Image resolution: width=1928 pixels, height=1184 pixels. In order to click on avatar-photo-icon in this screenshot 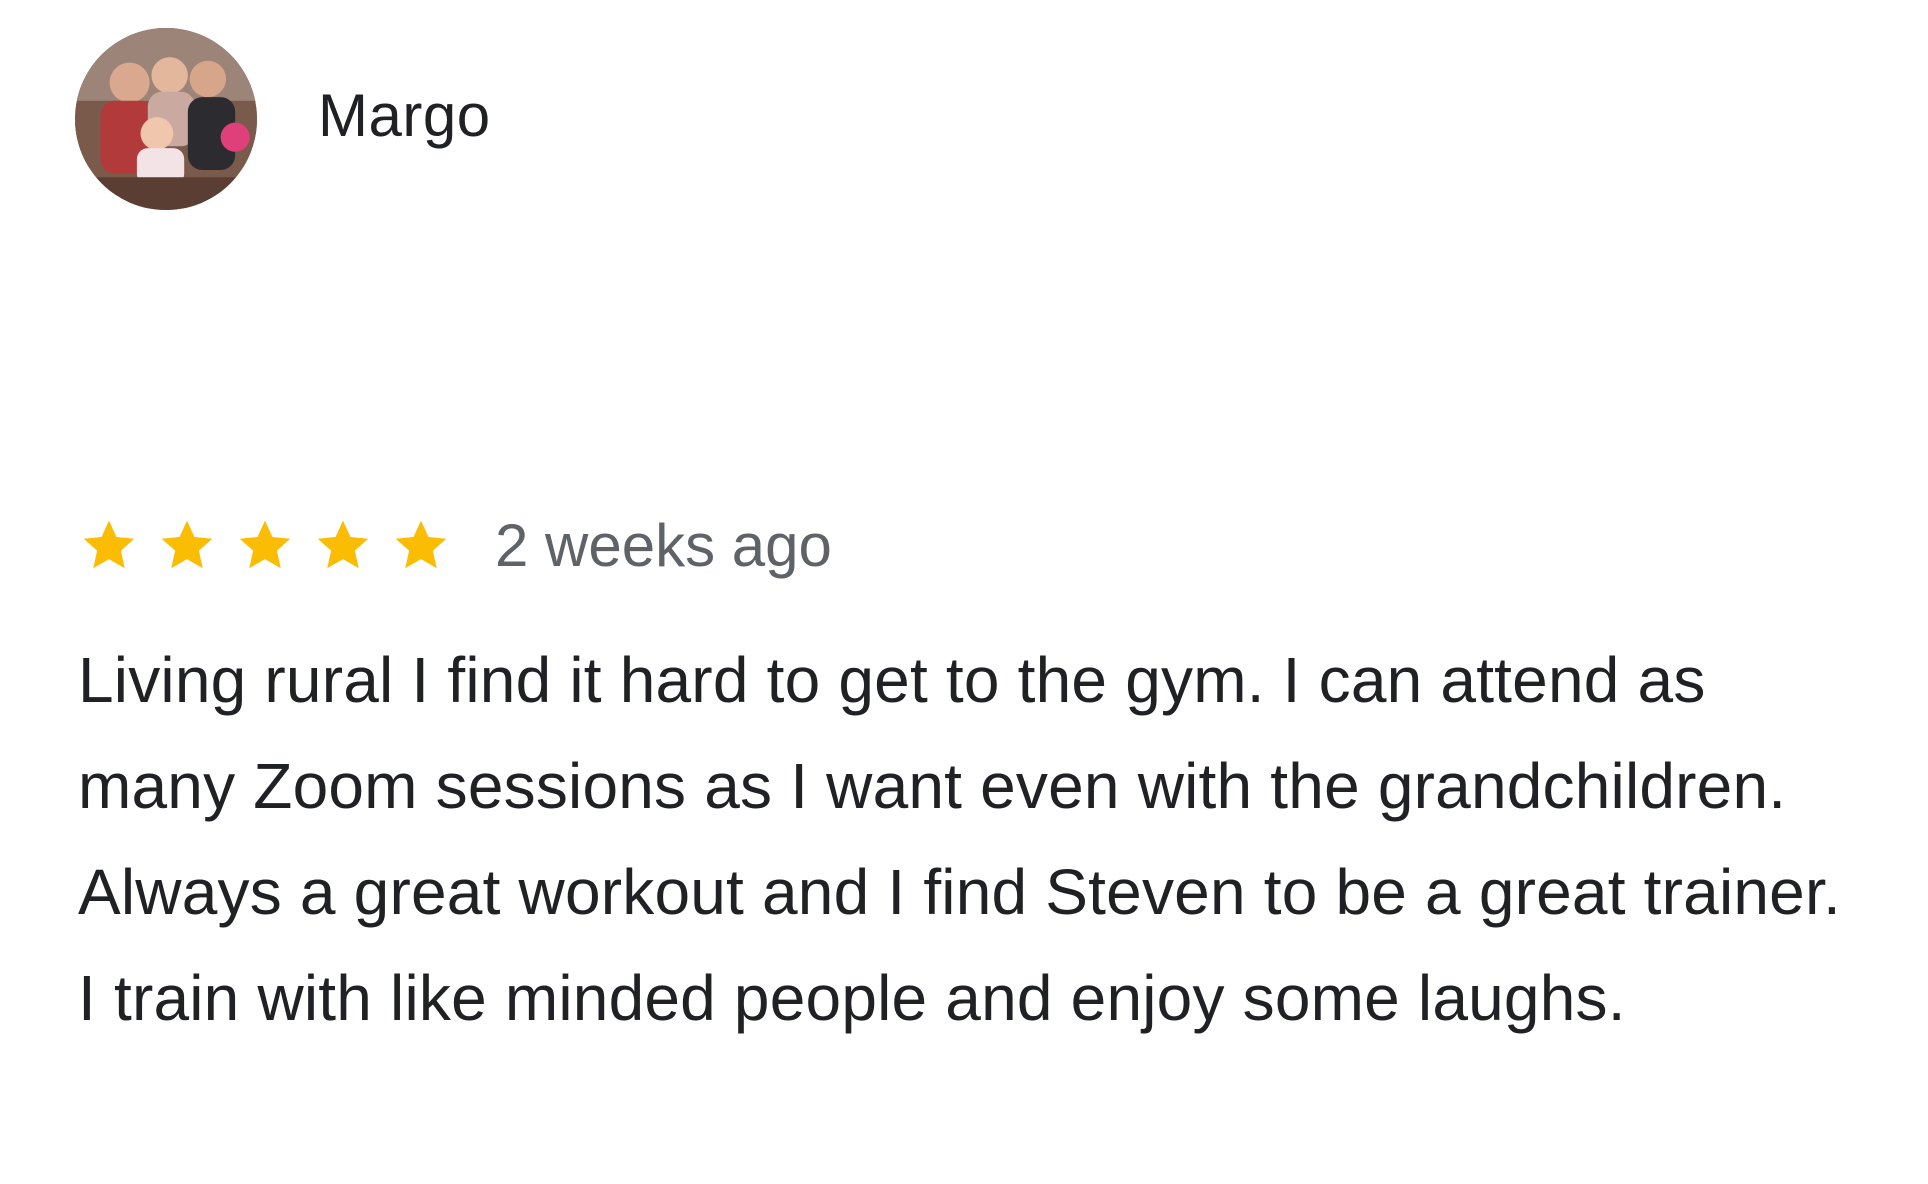, I will do `click(166, 119)`.